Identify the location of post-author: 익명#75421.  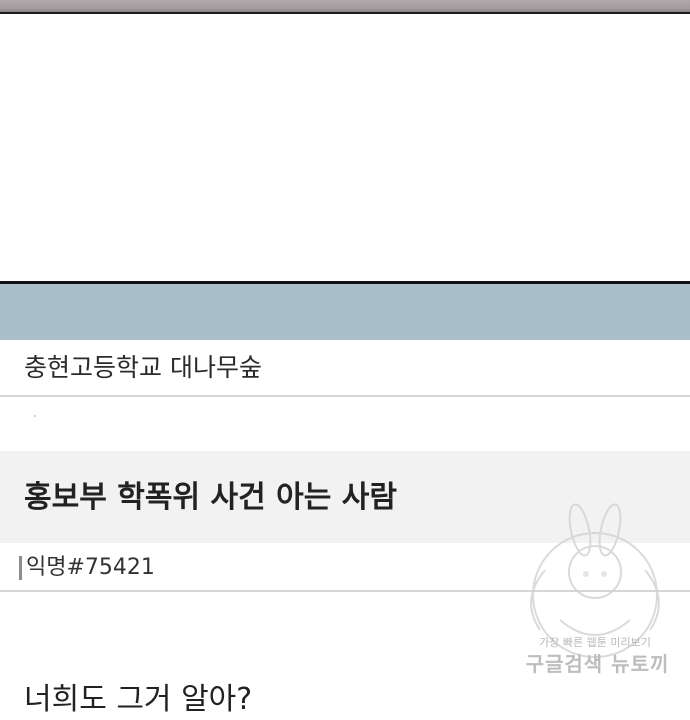
(90, 567).